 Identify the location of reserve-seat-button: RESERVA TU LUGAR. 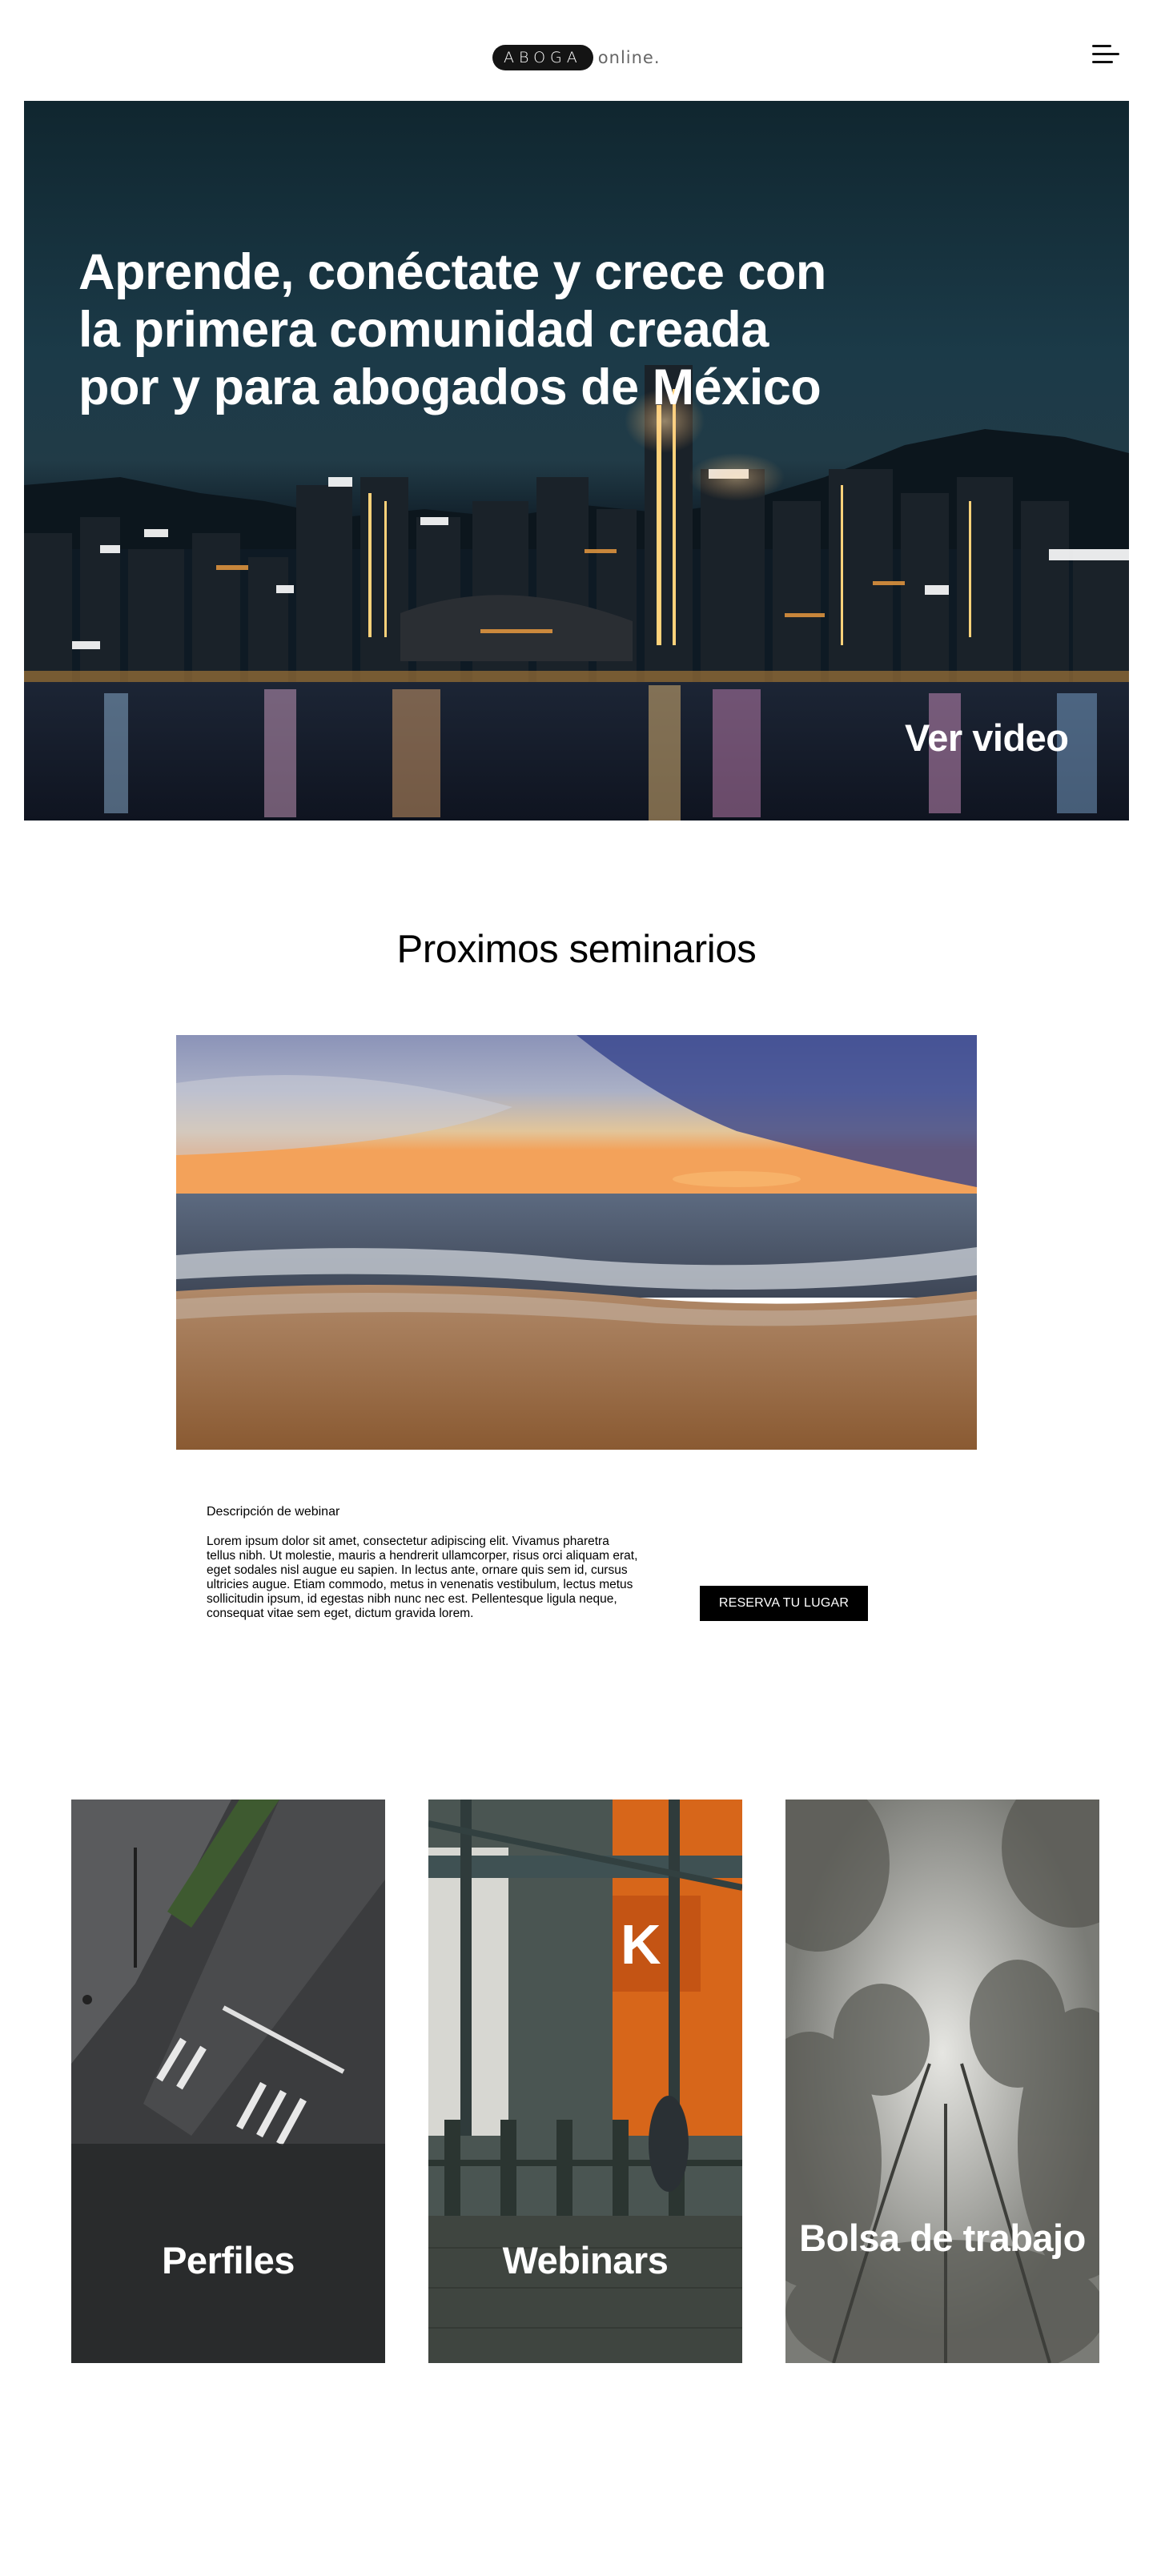
(784, 1604).